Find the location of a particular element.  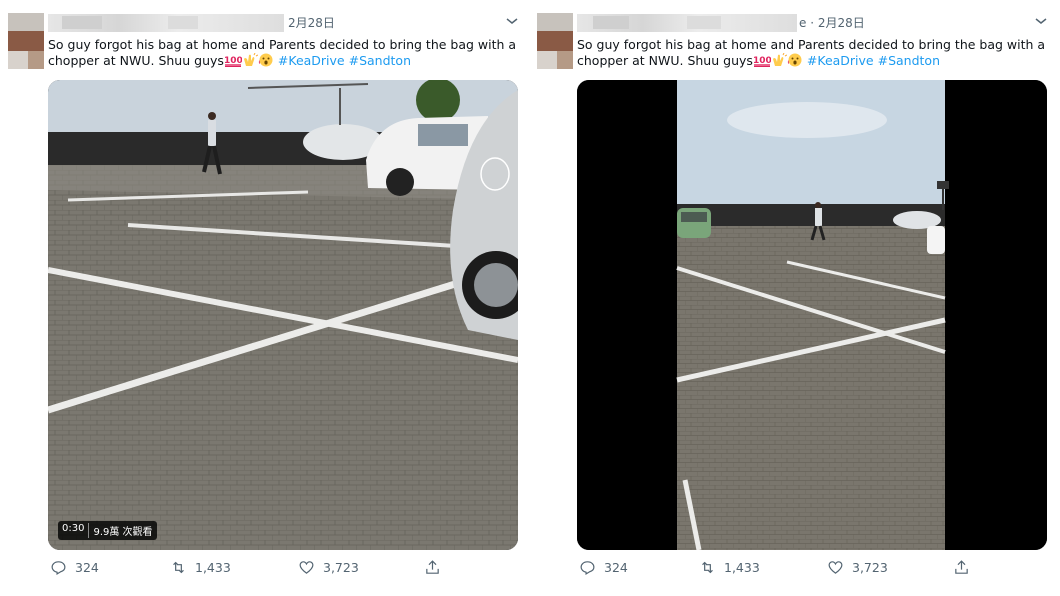

video-views: 9.9萬 次觀看 is located at coordinates (120, 530).